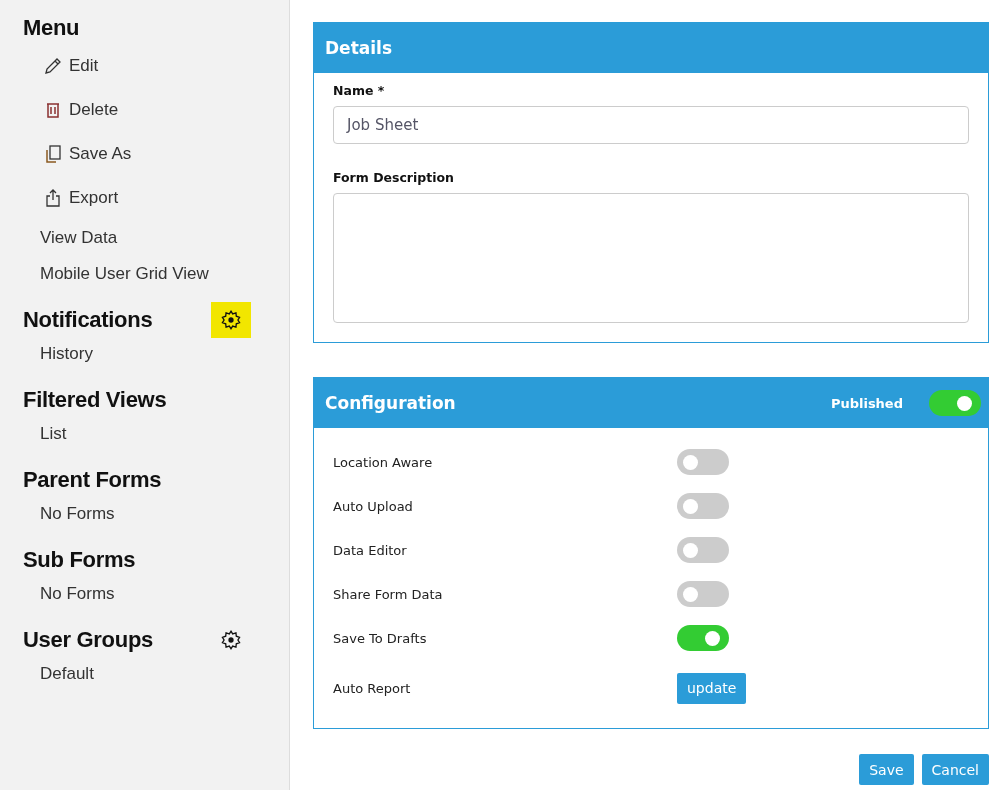 The height and width of the screenshot is (790, 1008). I want to click on export-icon, so click(53, 198).